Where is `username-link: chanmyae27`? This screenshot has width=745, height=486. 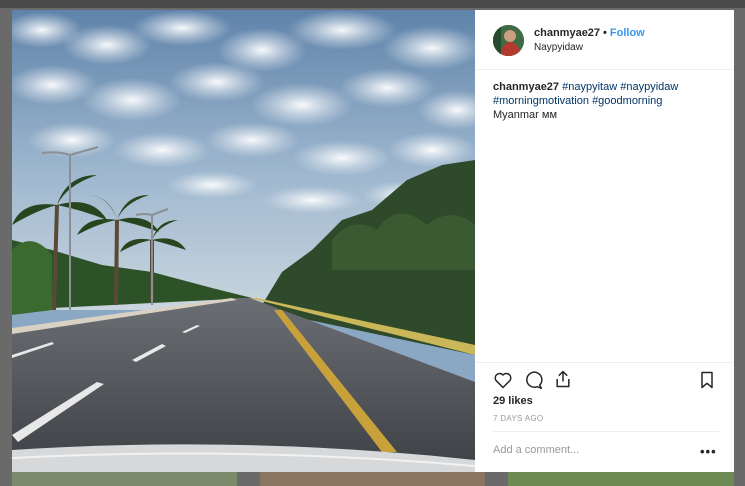
username-link: chanmyae27 is located at coordinates (567, 33).